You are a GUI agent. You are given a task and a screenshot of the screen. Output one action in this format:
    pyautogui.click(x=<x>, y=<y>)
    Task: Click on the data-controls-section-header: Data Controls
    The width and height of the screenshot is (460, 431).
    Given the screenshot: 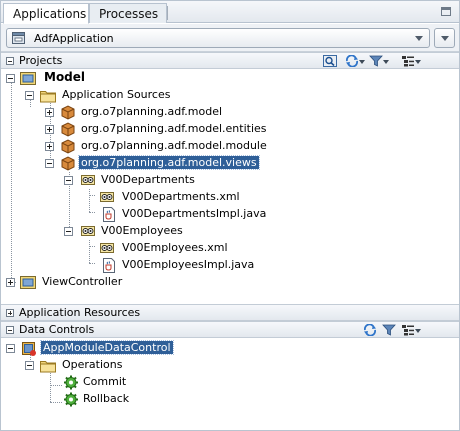 What is the action you would take?
    pyautogui.click(x=230, y=329)
    